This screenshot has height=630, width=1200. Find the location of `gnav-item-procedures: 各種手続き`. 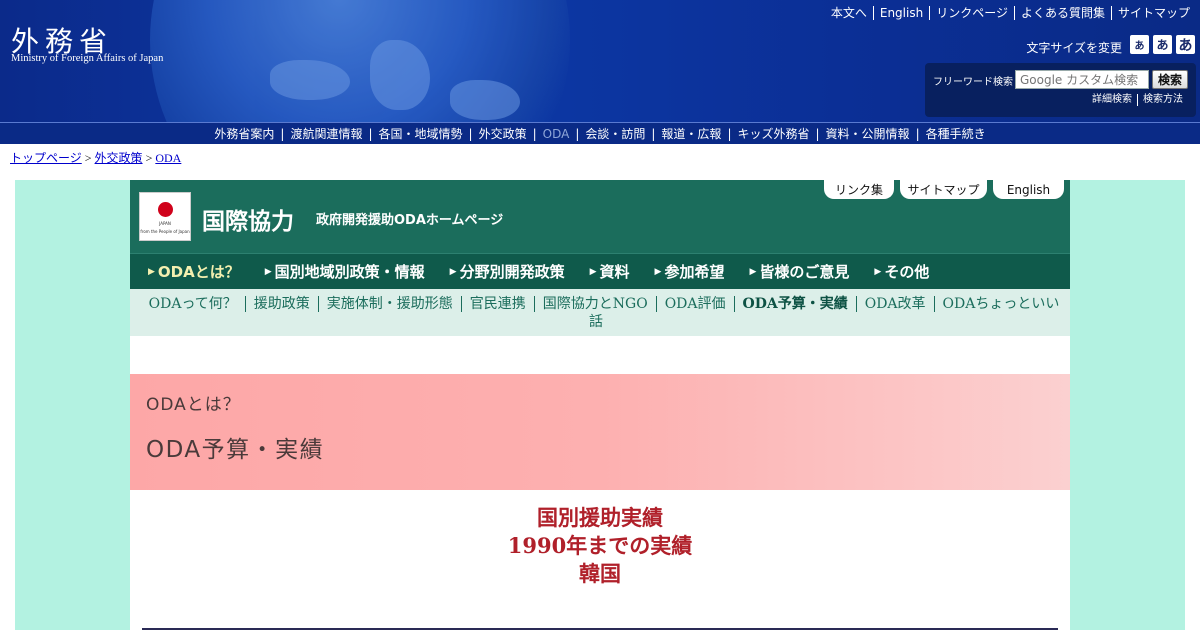

gnav-item-procedures: 各種手続き is located at coordinates (956, 133).